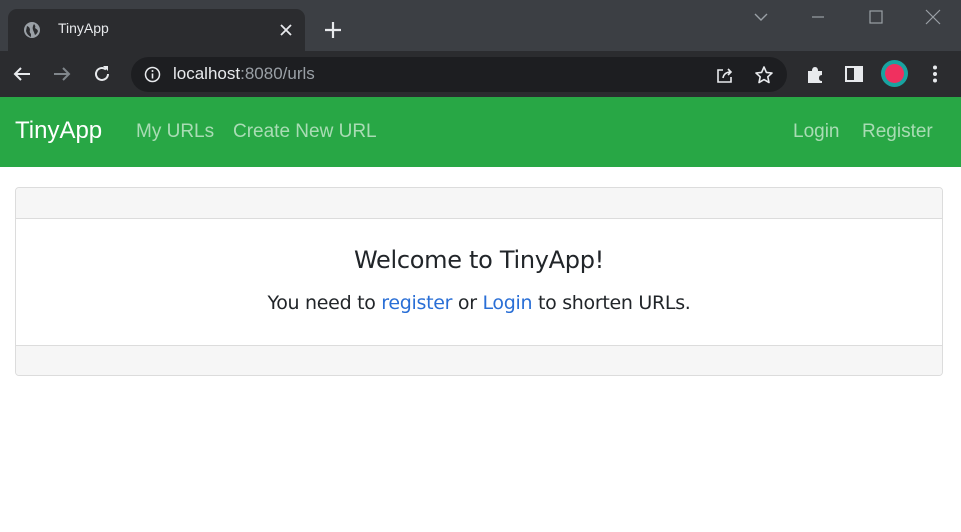  I want to click on card-header, so click(479, 203).